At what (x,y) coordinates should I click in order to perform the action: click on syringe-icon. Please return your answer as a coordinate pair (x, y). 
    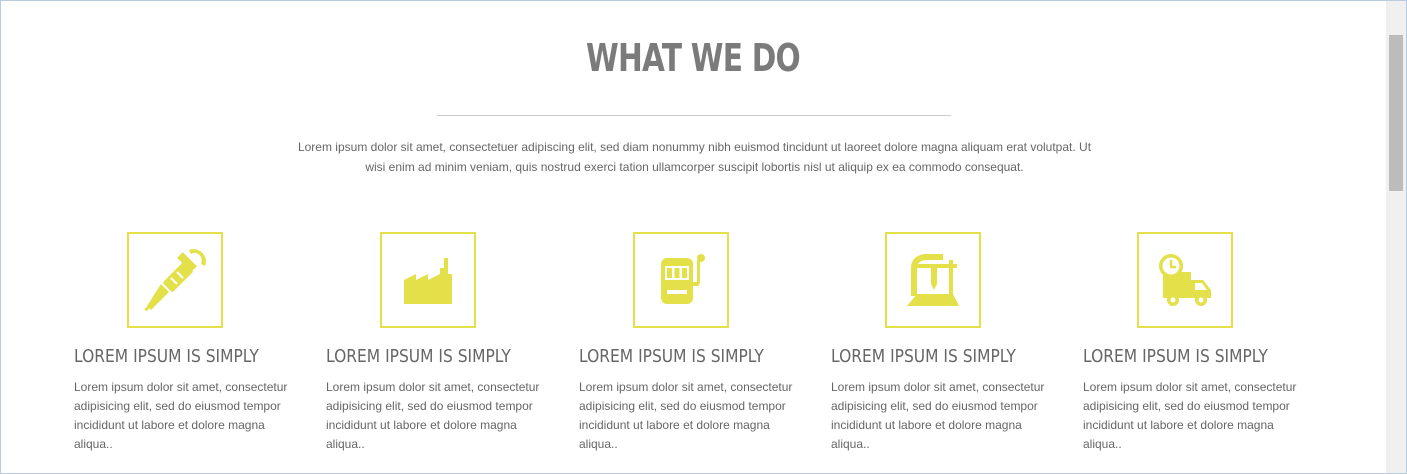
    Looking at the image, I should click on (175, 280).